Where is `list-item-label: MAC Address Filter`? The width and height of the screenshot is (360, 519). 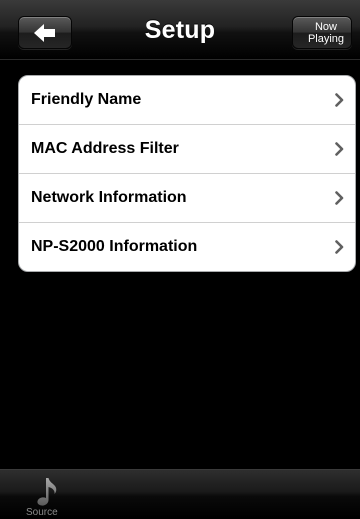 list-item-label: MAC Address Filter is located at coordinates (105, 148).